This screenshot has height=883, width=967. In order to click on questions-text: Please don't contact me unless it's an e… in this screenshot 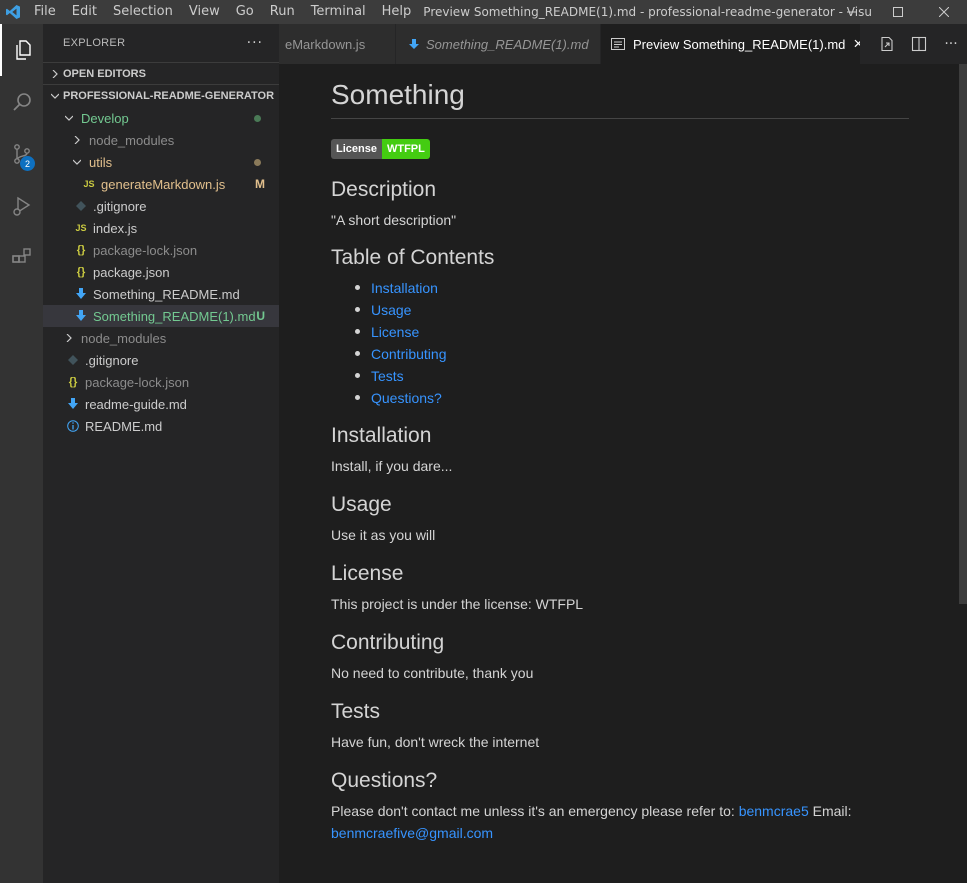, I will do `click(620, 822)`.